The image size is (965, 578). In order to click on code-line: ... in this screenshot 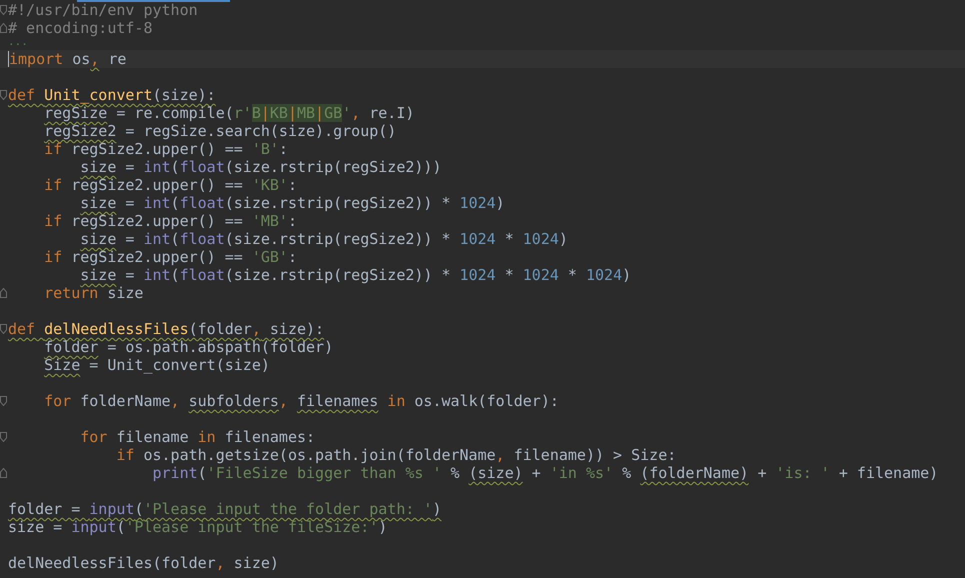, I will do `click(18, 42)`.